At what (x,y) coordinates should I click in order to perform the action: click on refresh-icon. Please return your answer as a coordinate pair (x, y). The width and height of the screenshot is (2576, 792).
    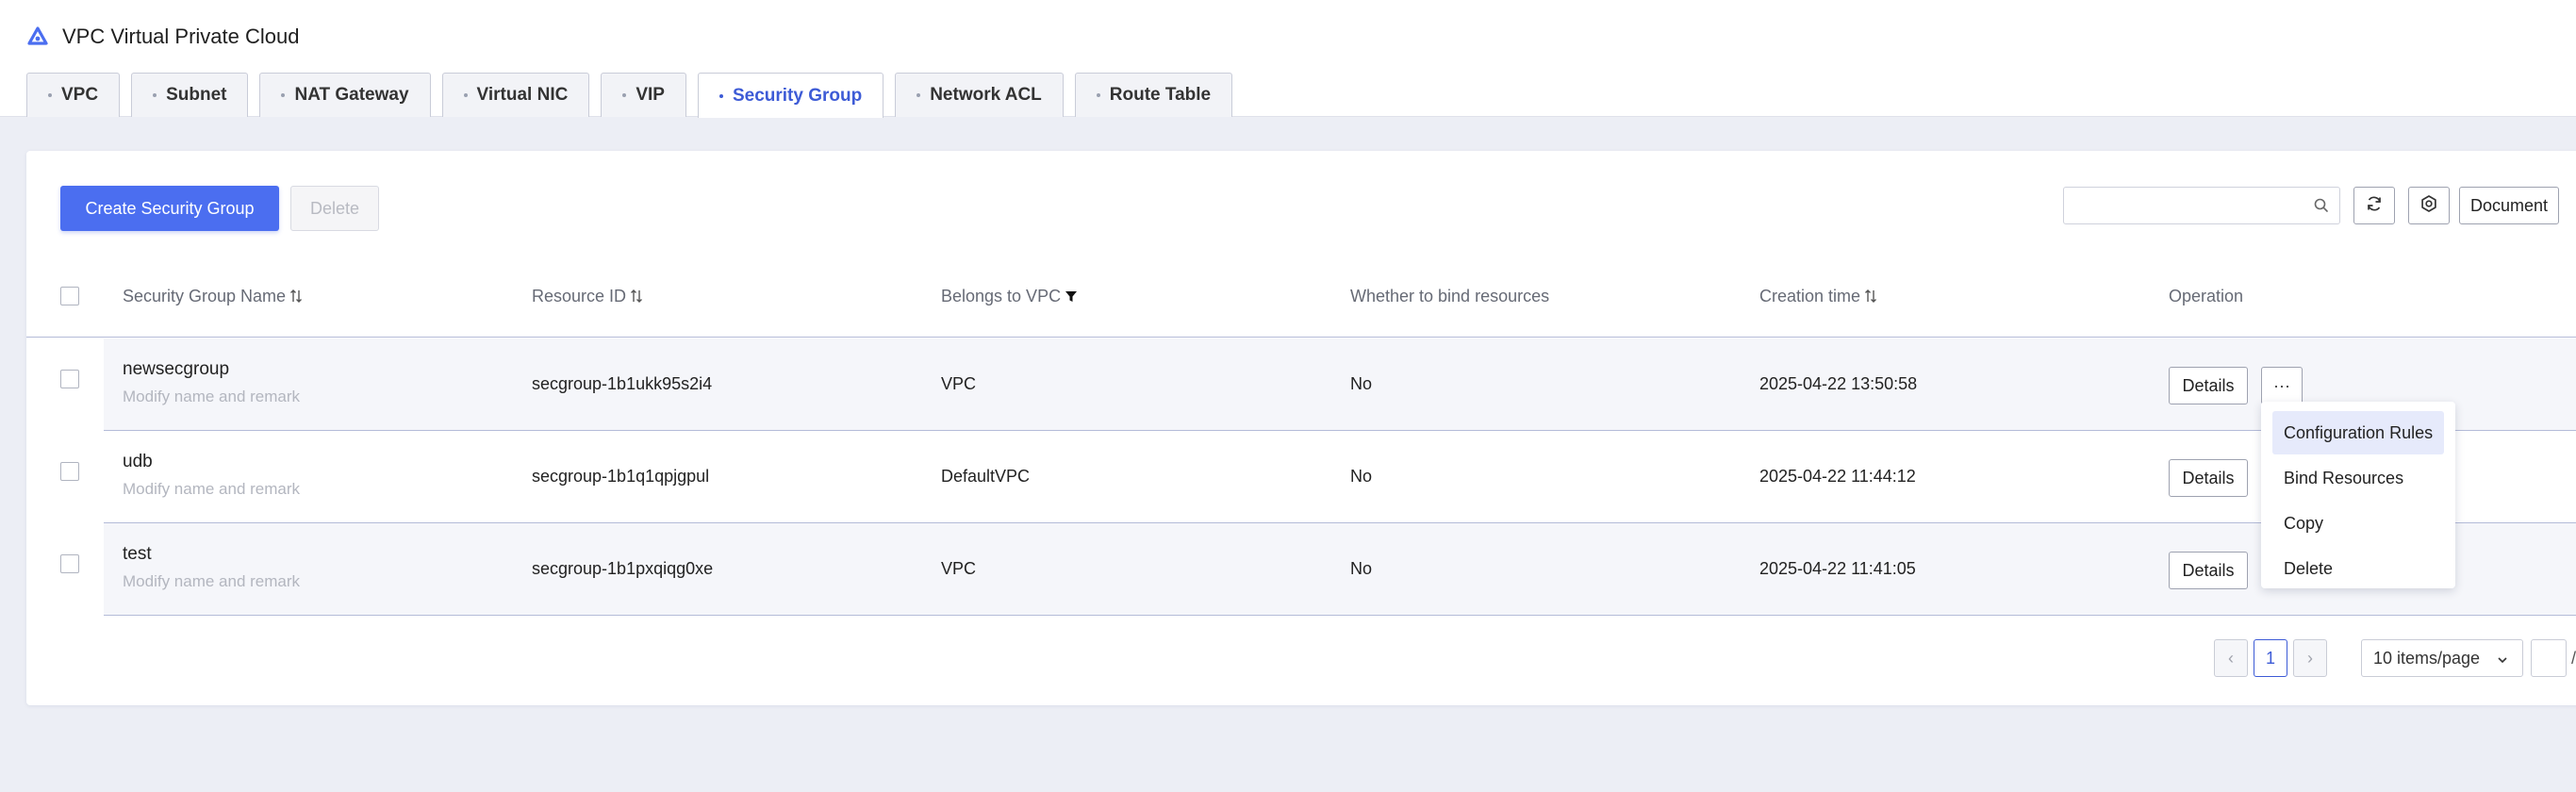
    Looking at the image, I should click on (2374, 206).